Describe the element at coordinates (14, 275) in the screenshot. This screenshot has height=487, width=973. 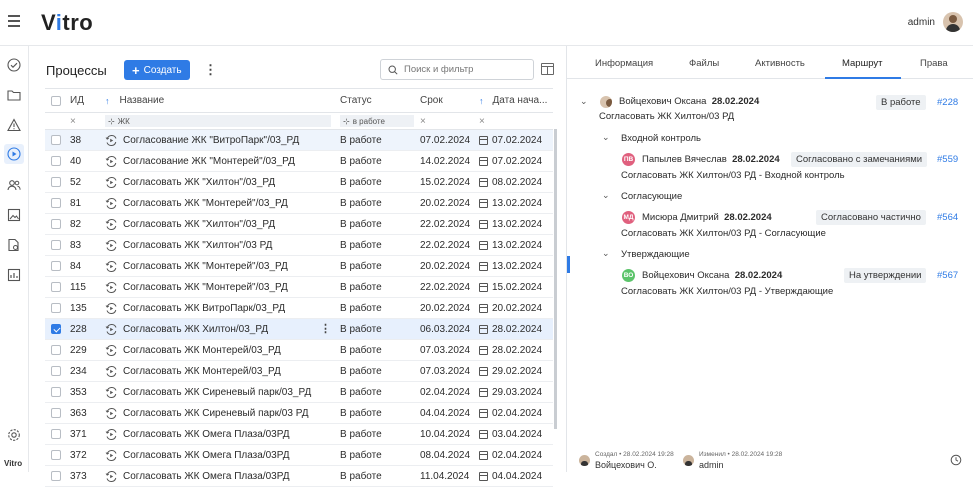
I see `chart-icon` at that location.